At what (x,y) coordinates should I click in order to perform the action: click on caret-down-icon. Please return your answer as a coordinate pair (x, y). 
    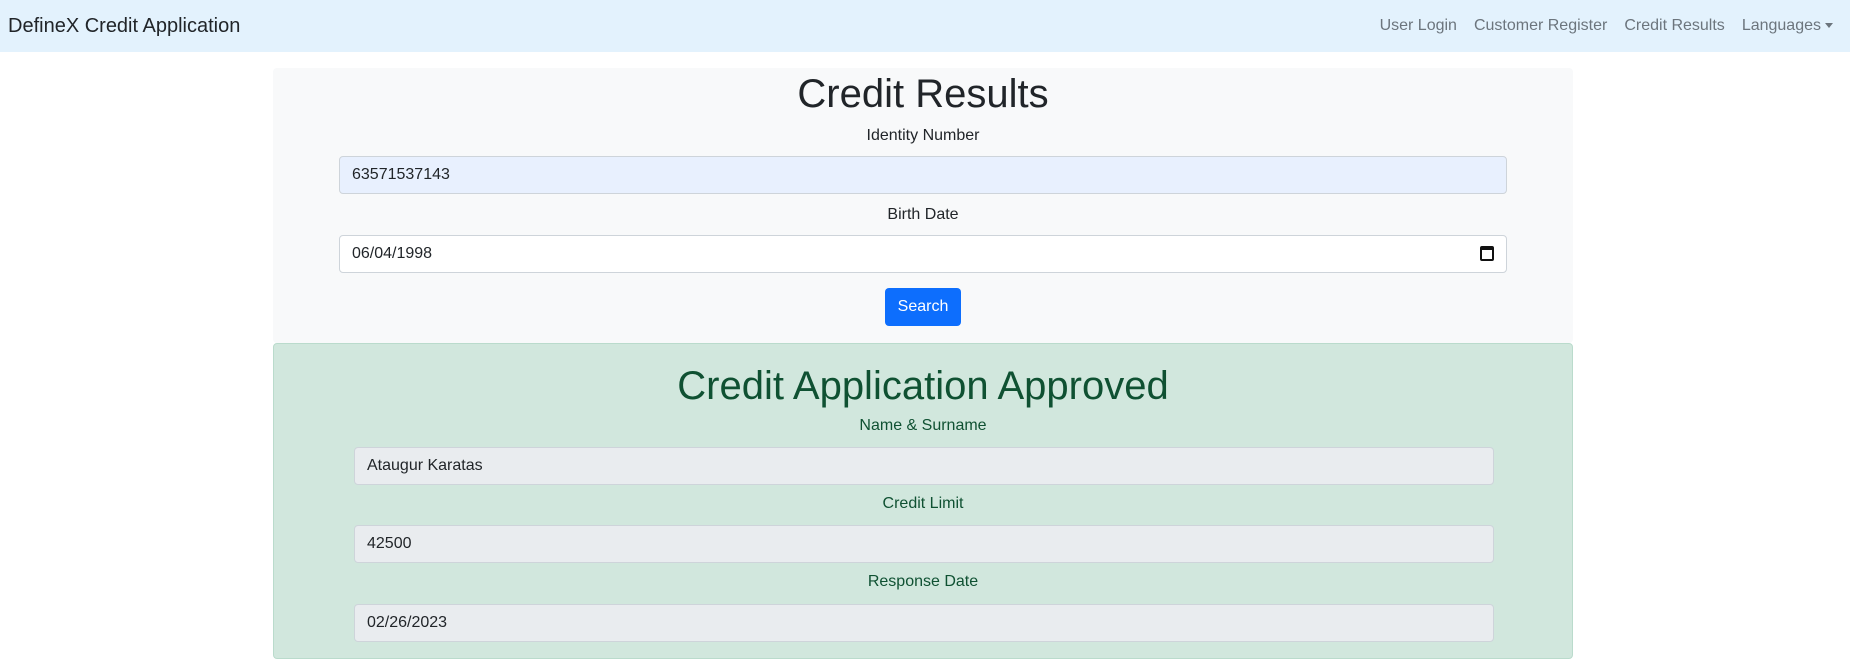
    Looking at the image, I should click on (1829, 26).